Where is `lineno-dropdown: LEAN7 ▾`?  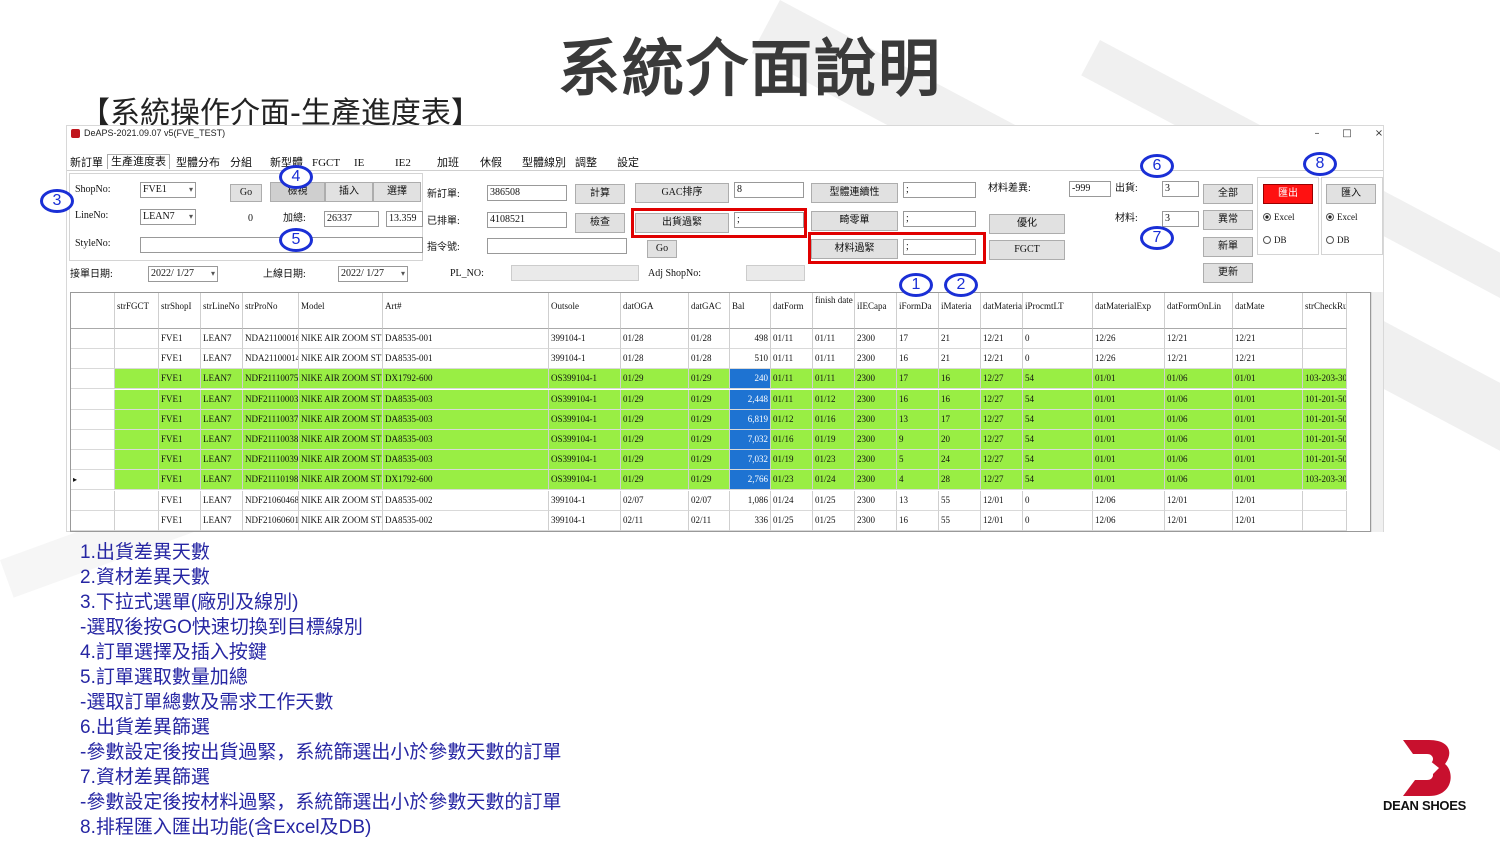
lineno-dropdown: LEAN7 ▾ is located at coordinates (168, 217).